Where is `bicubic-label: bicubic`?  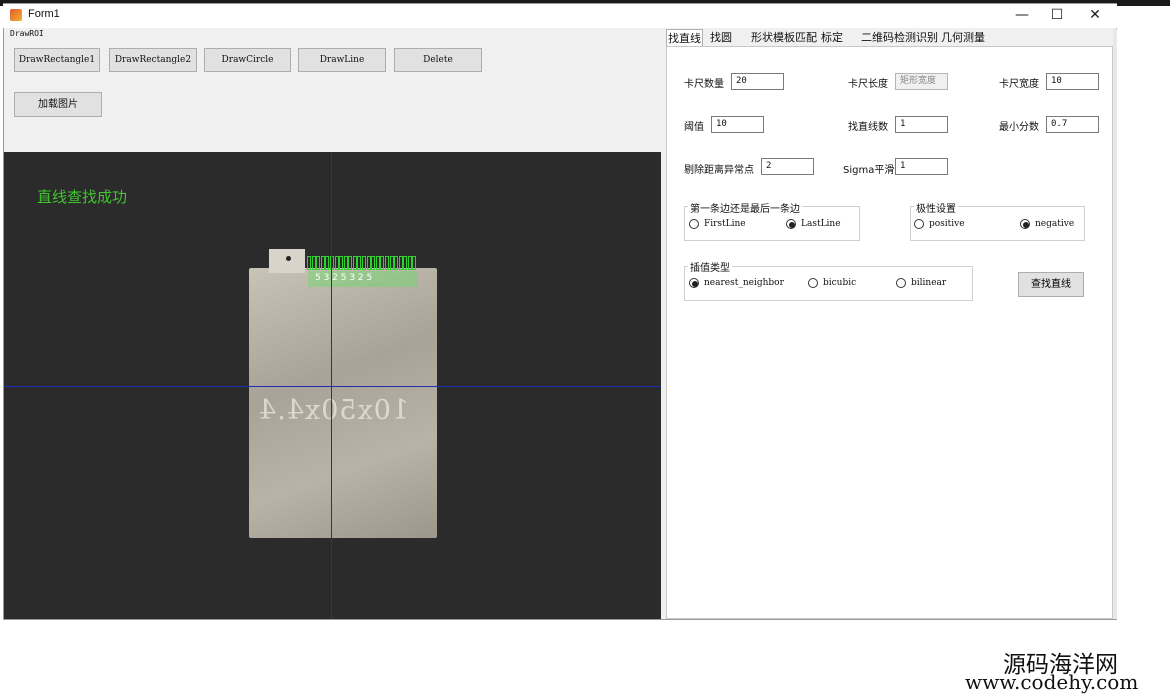
bicubic-label: bicubic is located at coordinates (839, 283).